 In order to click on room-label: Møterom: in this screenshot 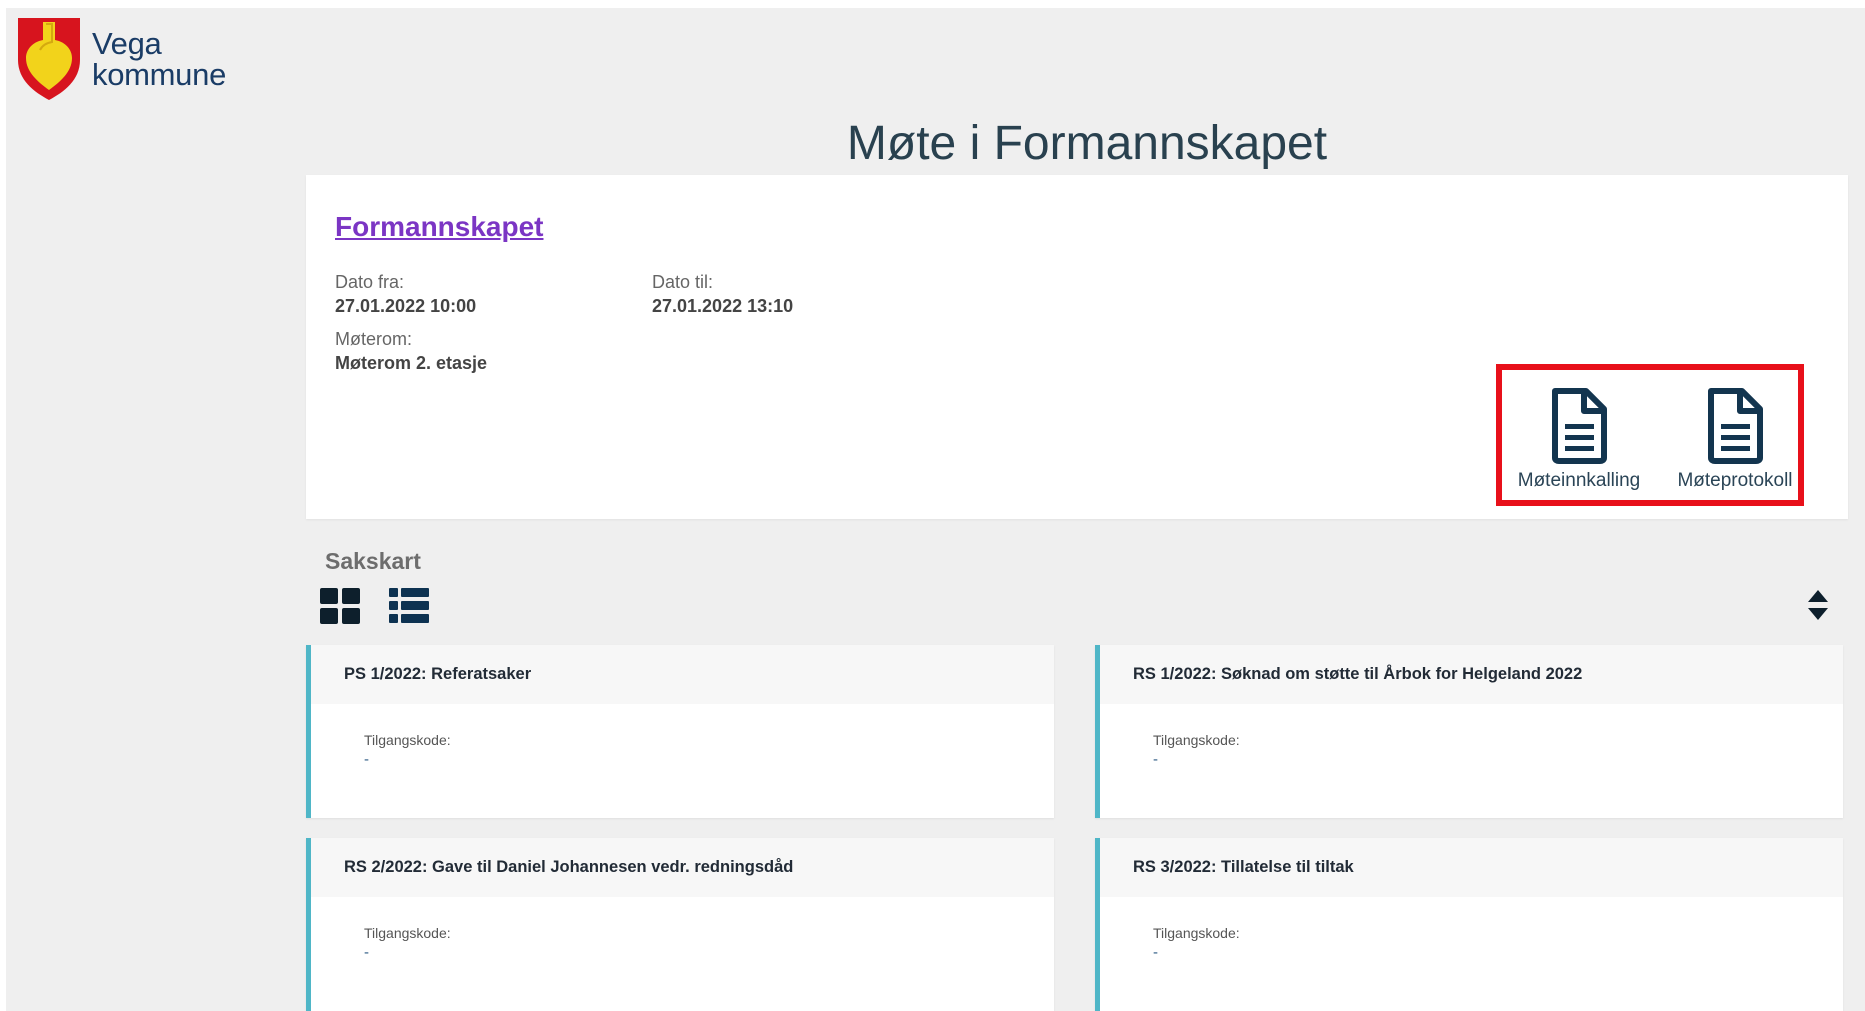, I will do `click(374, 339)`.